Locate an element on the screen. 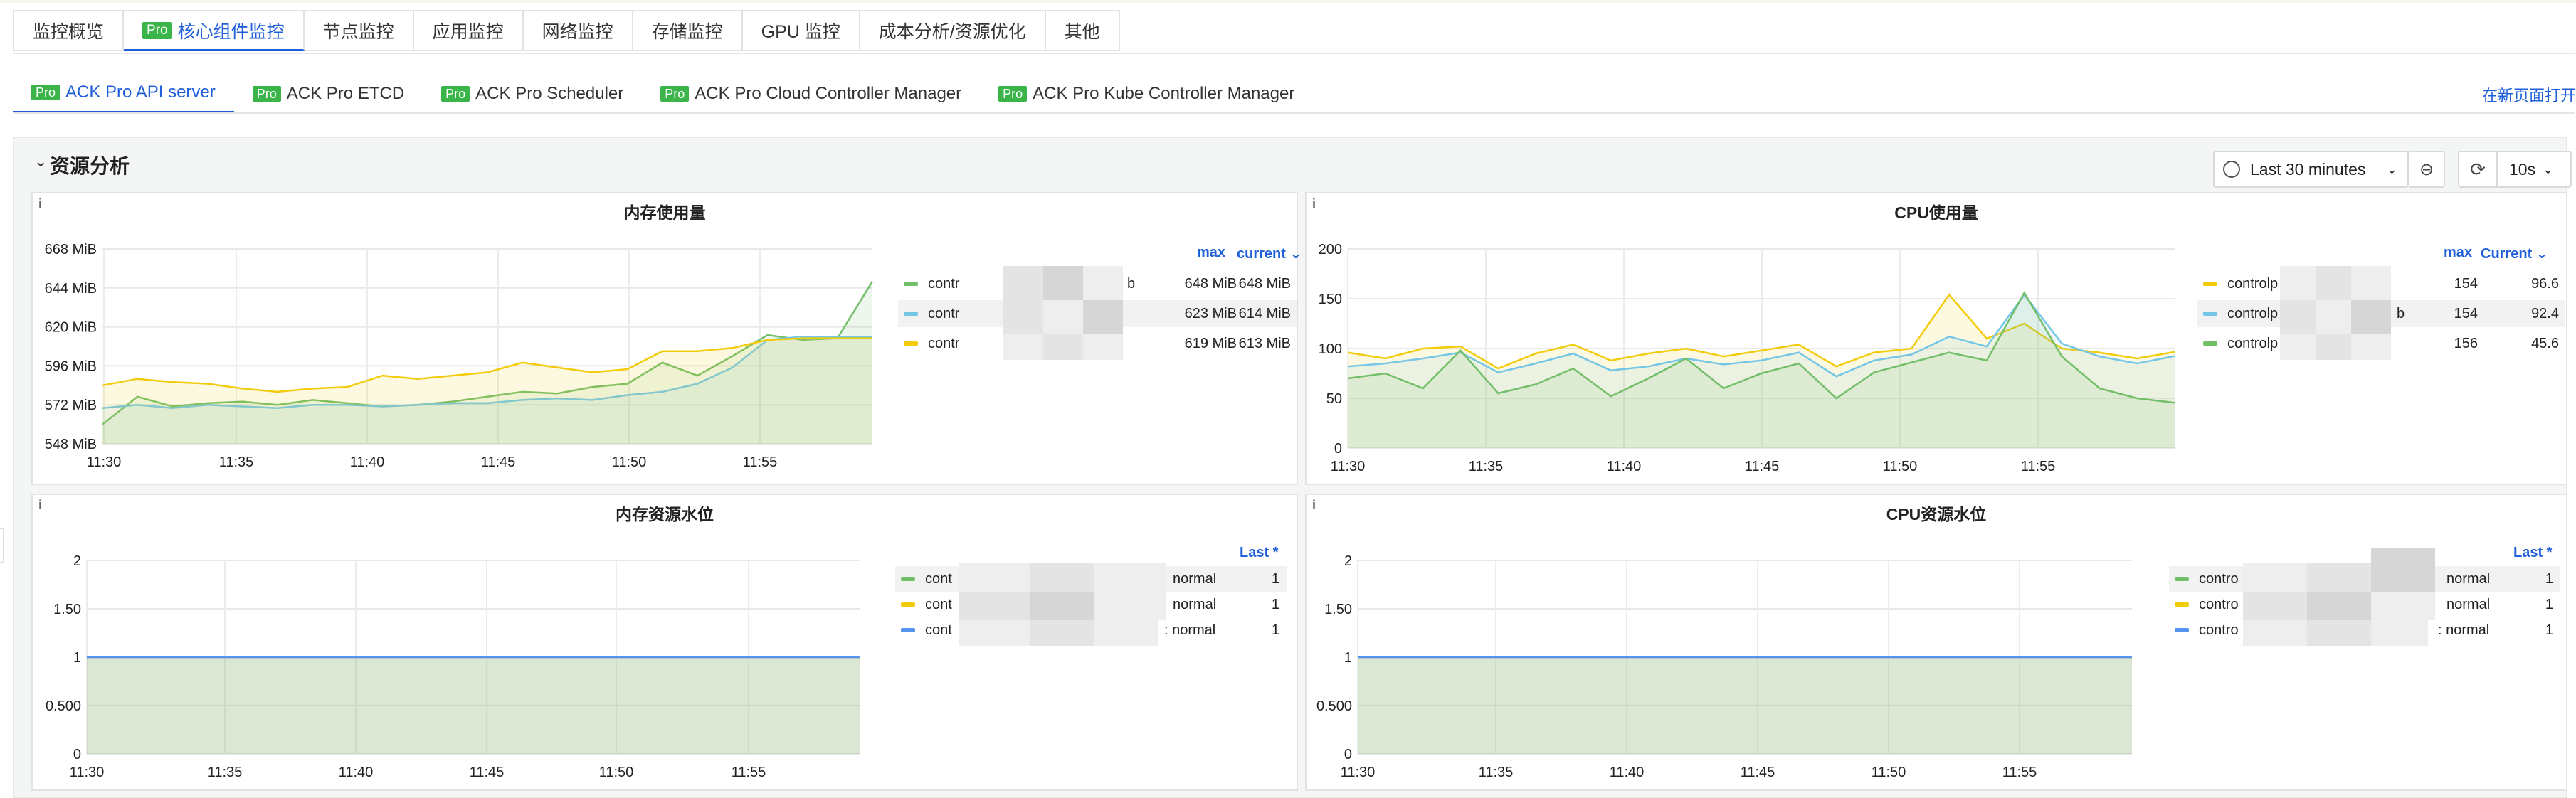 The width and height of the screenshot is (2576, 798). tab-application: 应用监控 is located at coordinates (468, 30).